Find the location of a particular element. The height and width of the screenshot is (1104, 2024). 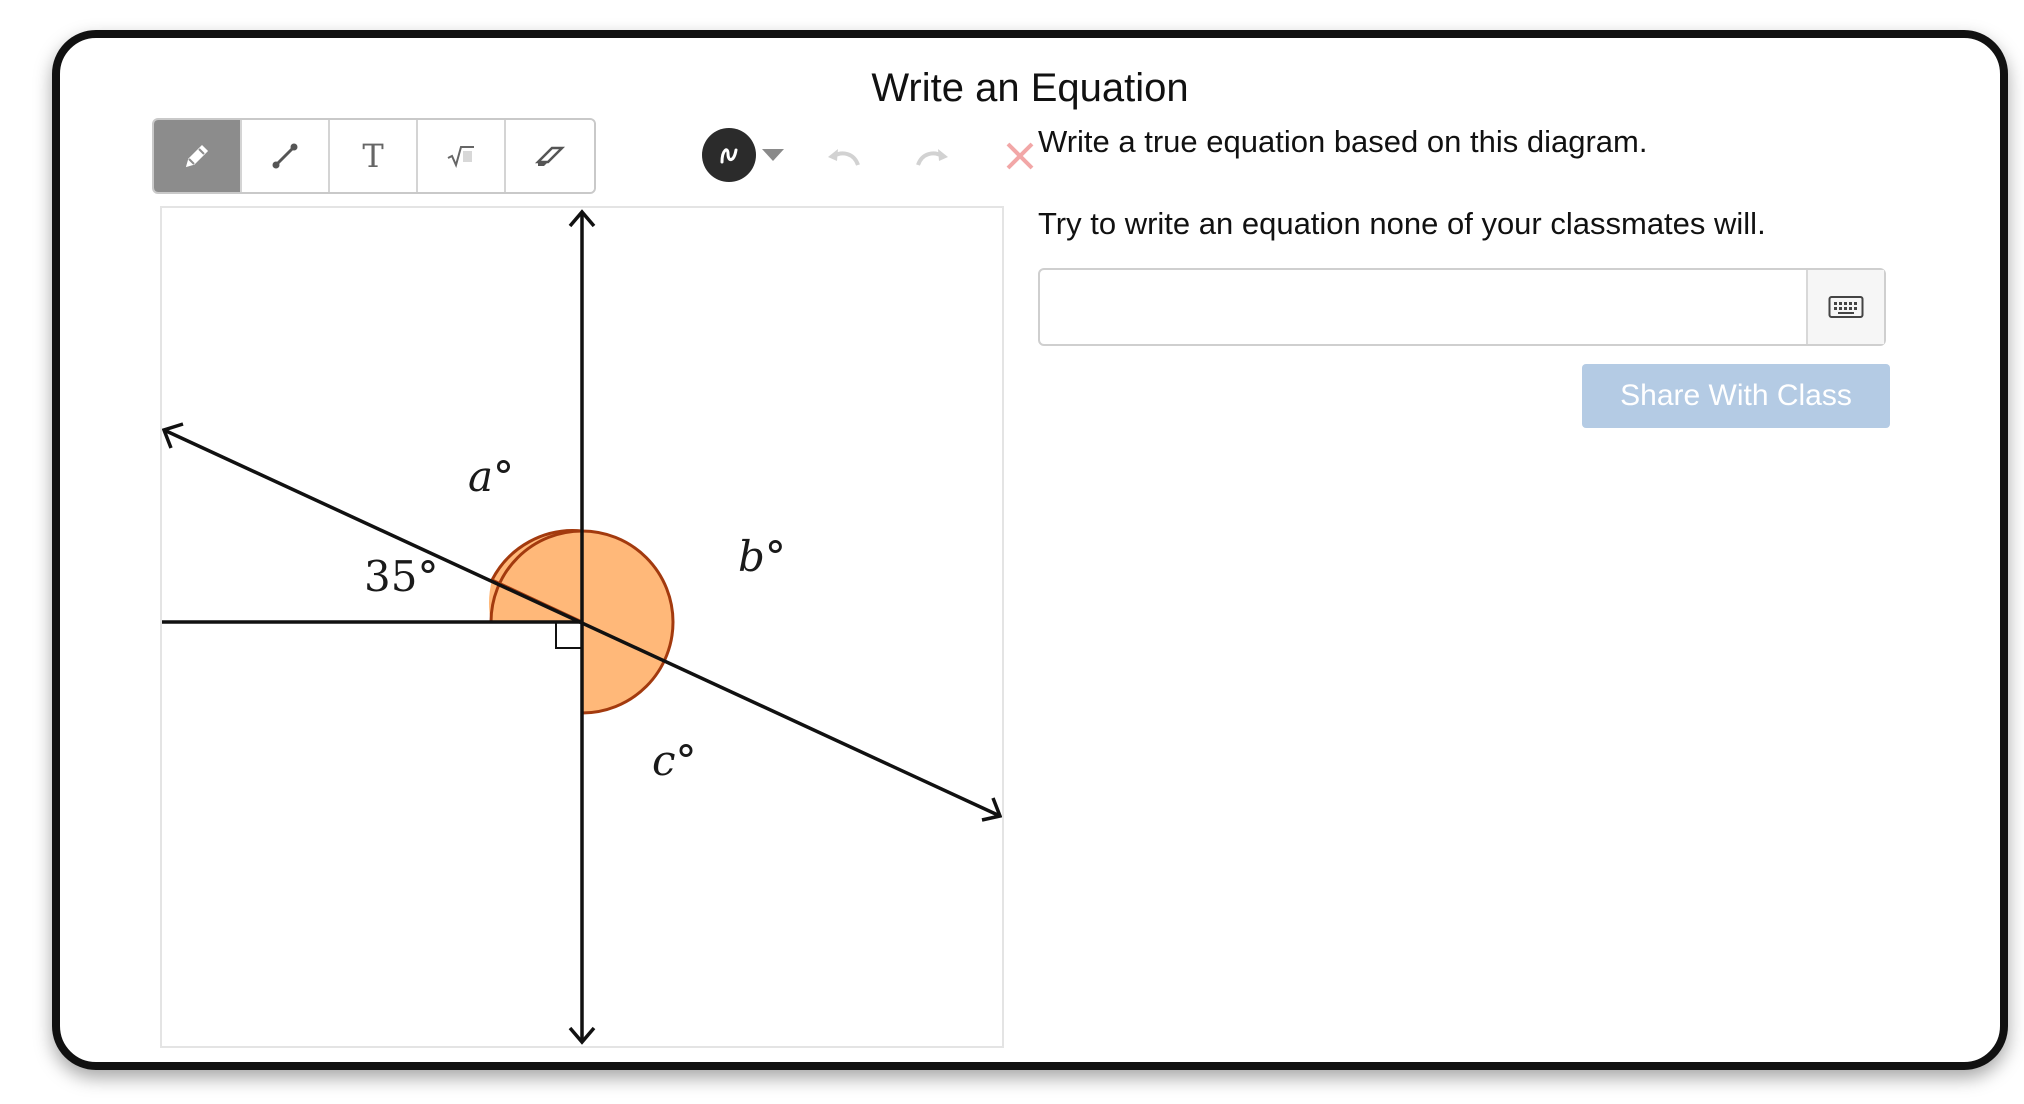

redo-button is located at coordinates (932, 156).